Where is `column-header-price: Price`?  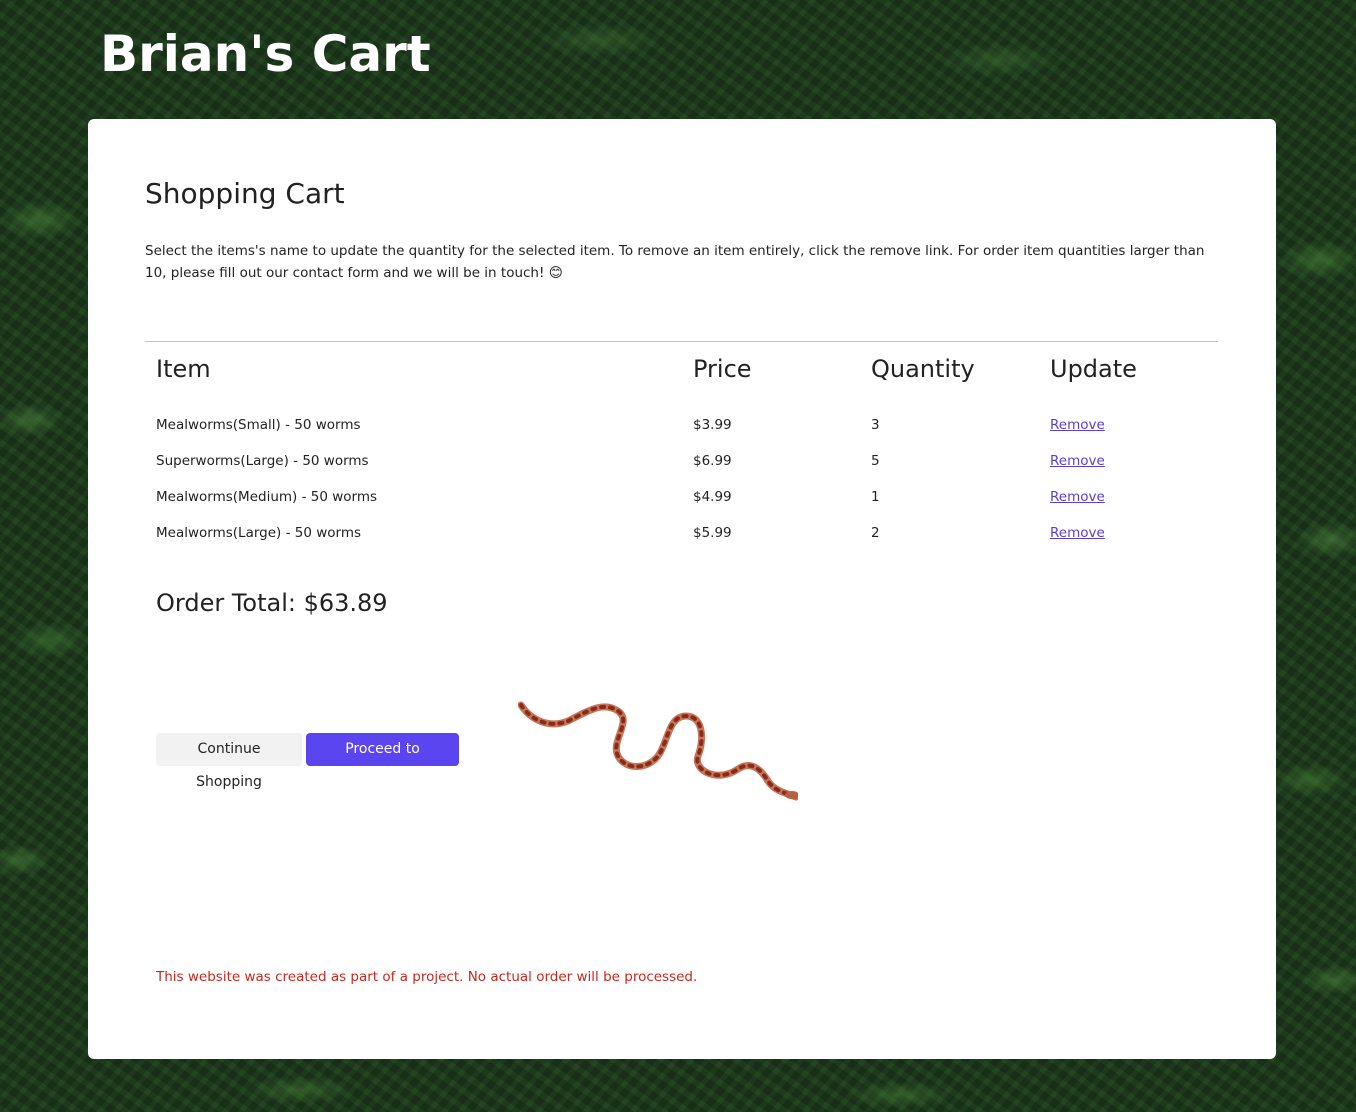 column-header-price: Price is located at coordinates (722, 369).